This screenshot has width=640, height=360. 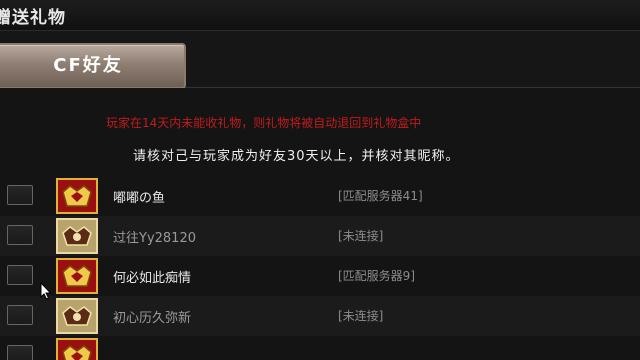 What do you see at coordinates (320, 15) in the screenshot?
I see `title-bar: 赠送礼物` at bounding box center [320, 15].